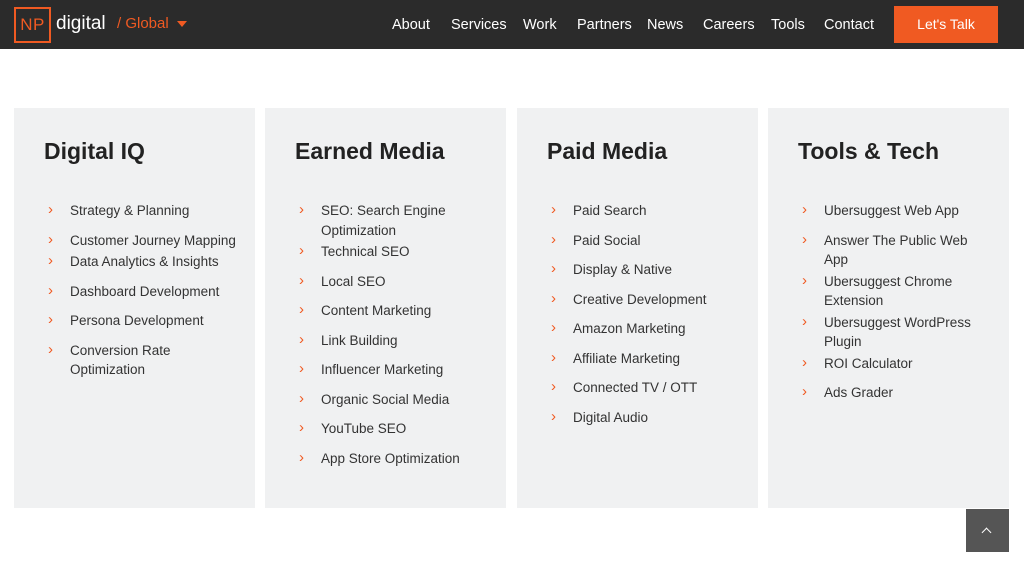 Image resolution: width=1024 pixels, height=566 pixels. I want to click on nav-news: News, so click(665, 25).